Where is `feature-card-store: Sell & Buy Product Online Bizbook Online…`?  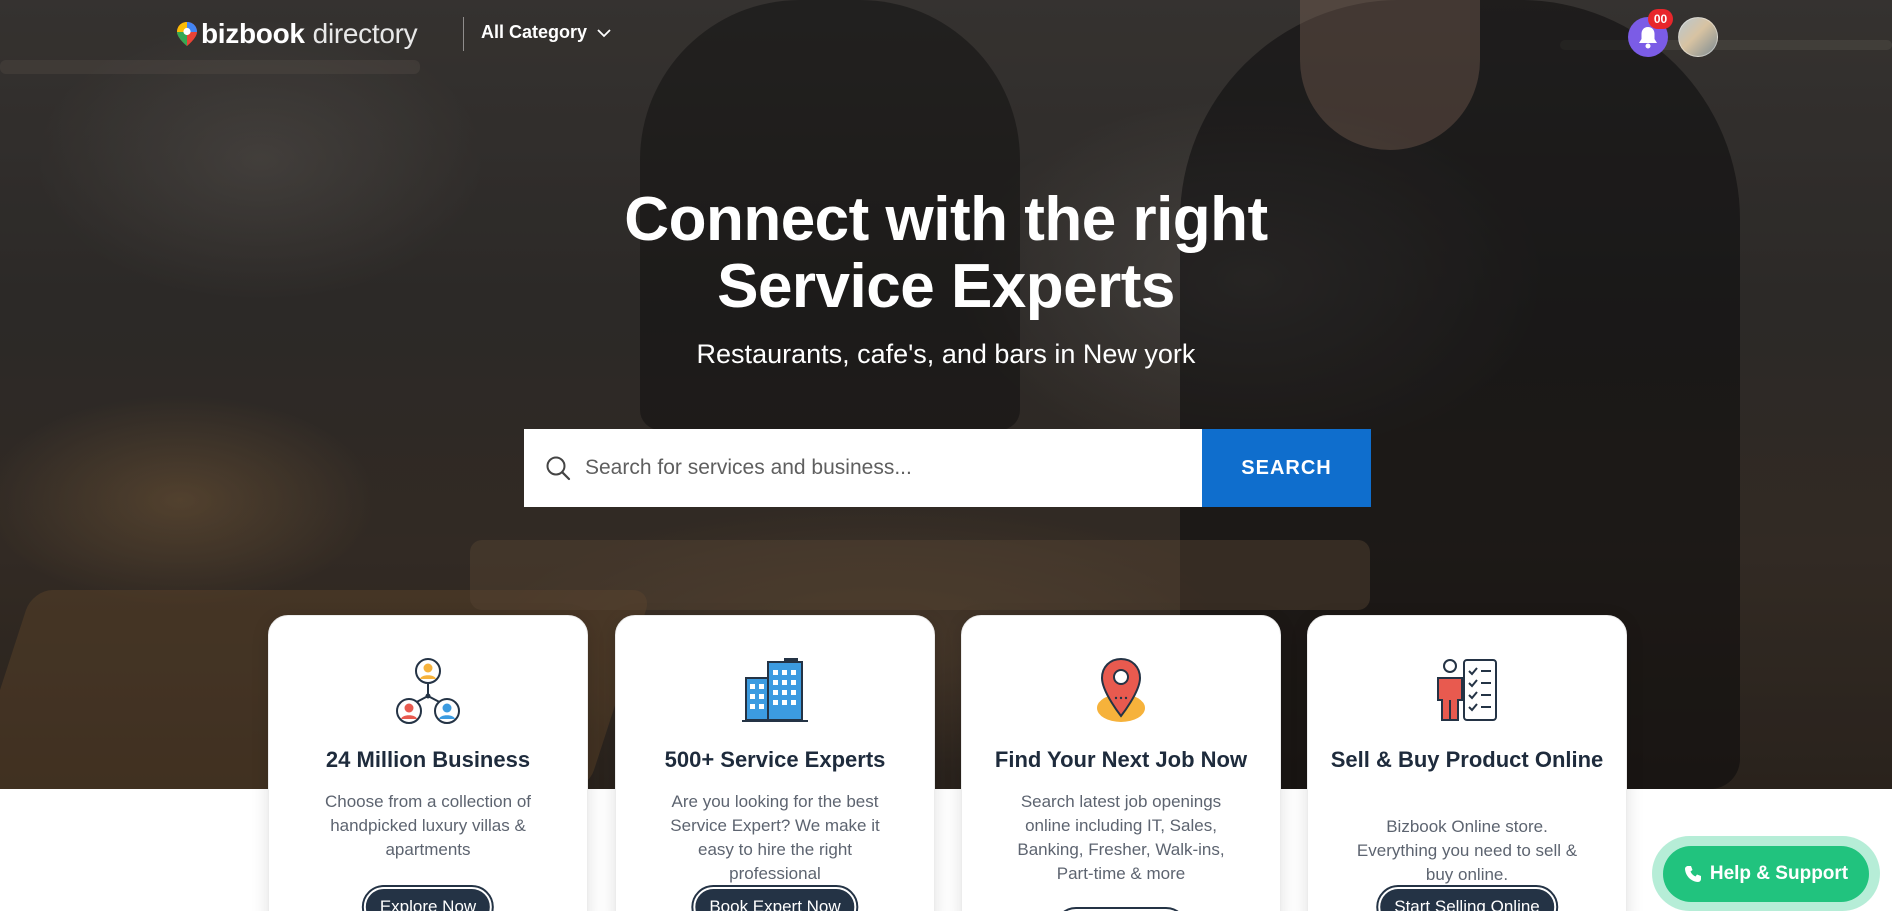 feature-card-store: Sell & Buy Product Online Bizbook Online… is located at coordinates (1467, 763).